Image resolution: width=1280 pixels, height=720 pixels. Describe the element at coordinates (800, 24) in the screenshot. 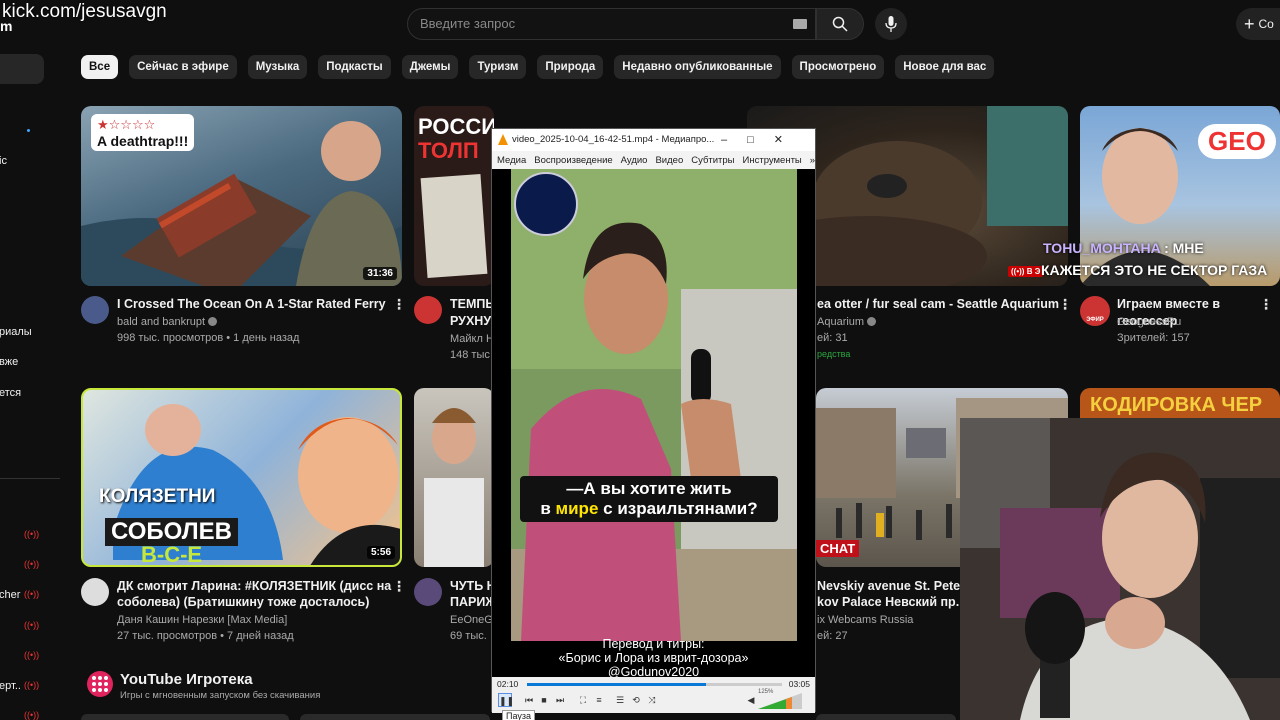

I see `keyboard-icon` at that location.